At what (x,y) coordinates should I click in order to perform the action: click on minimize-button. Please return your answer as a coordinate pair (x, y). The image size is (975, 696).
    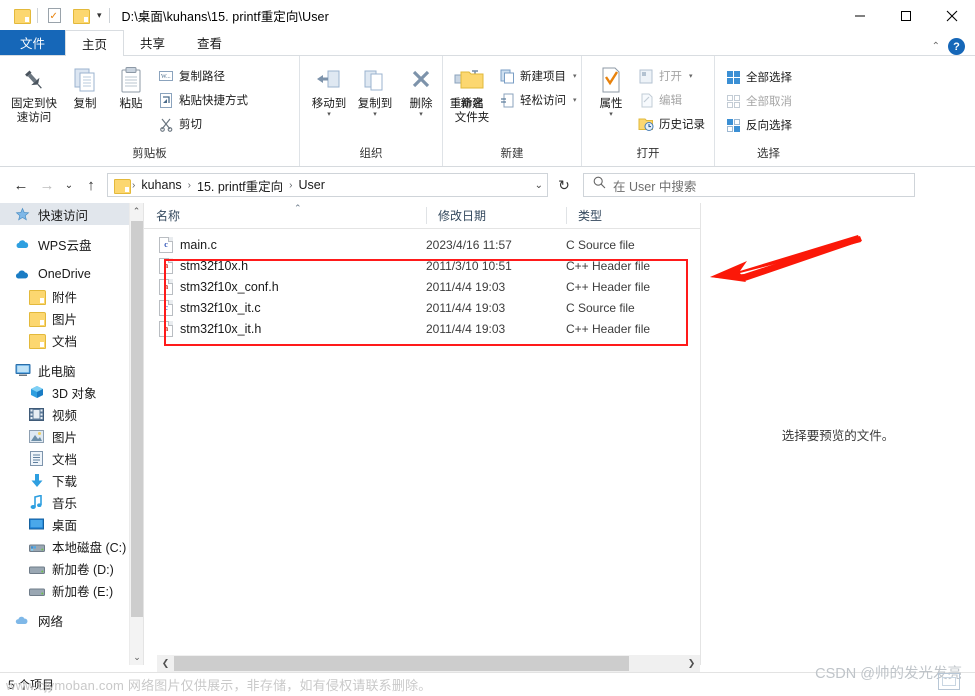
    Looking at the image, I should click on (860, 15).